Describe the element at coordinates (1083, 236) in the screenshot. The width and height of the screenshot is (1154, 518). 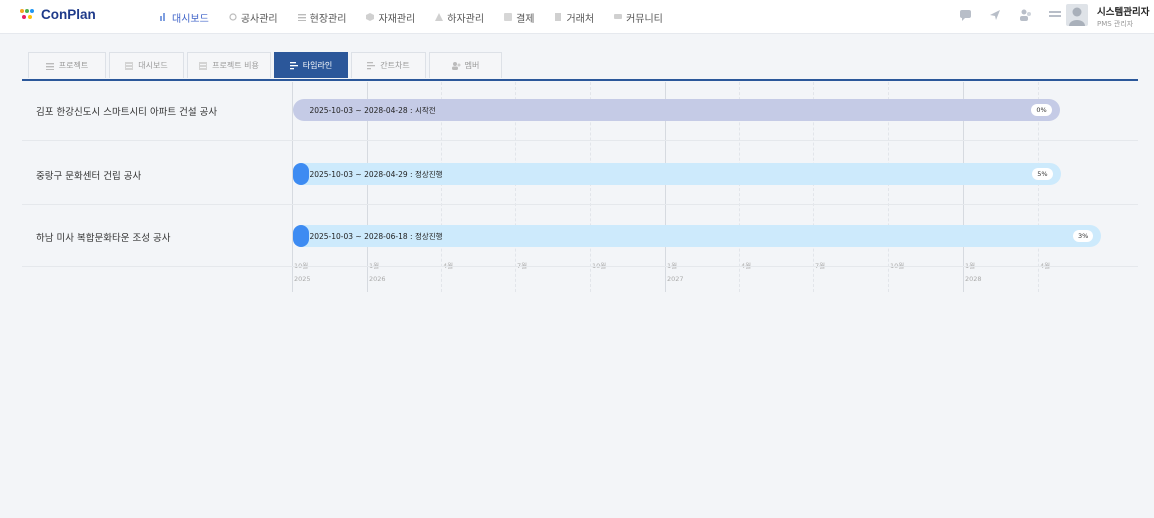
I see `progress-badge: 3%` at that location.